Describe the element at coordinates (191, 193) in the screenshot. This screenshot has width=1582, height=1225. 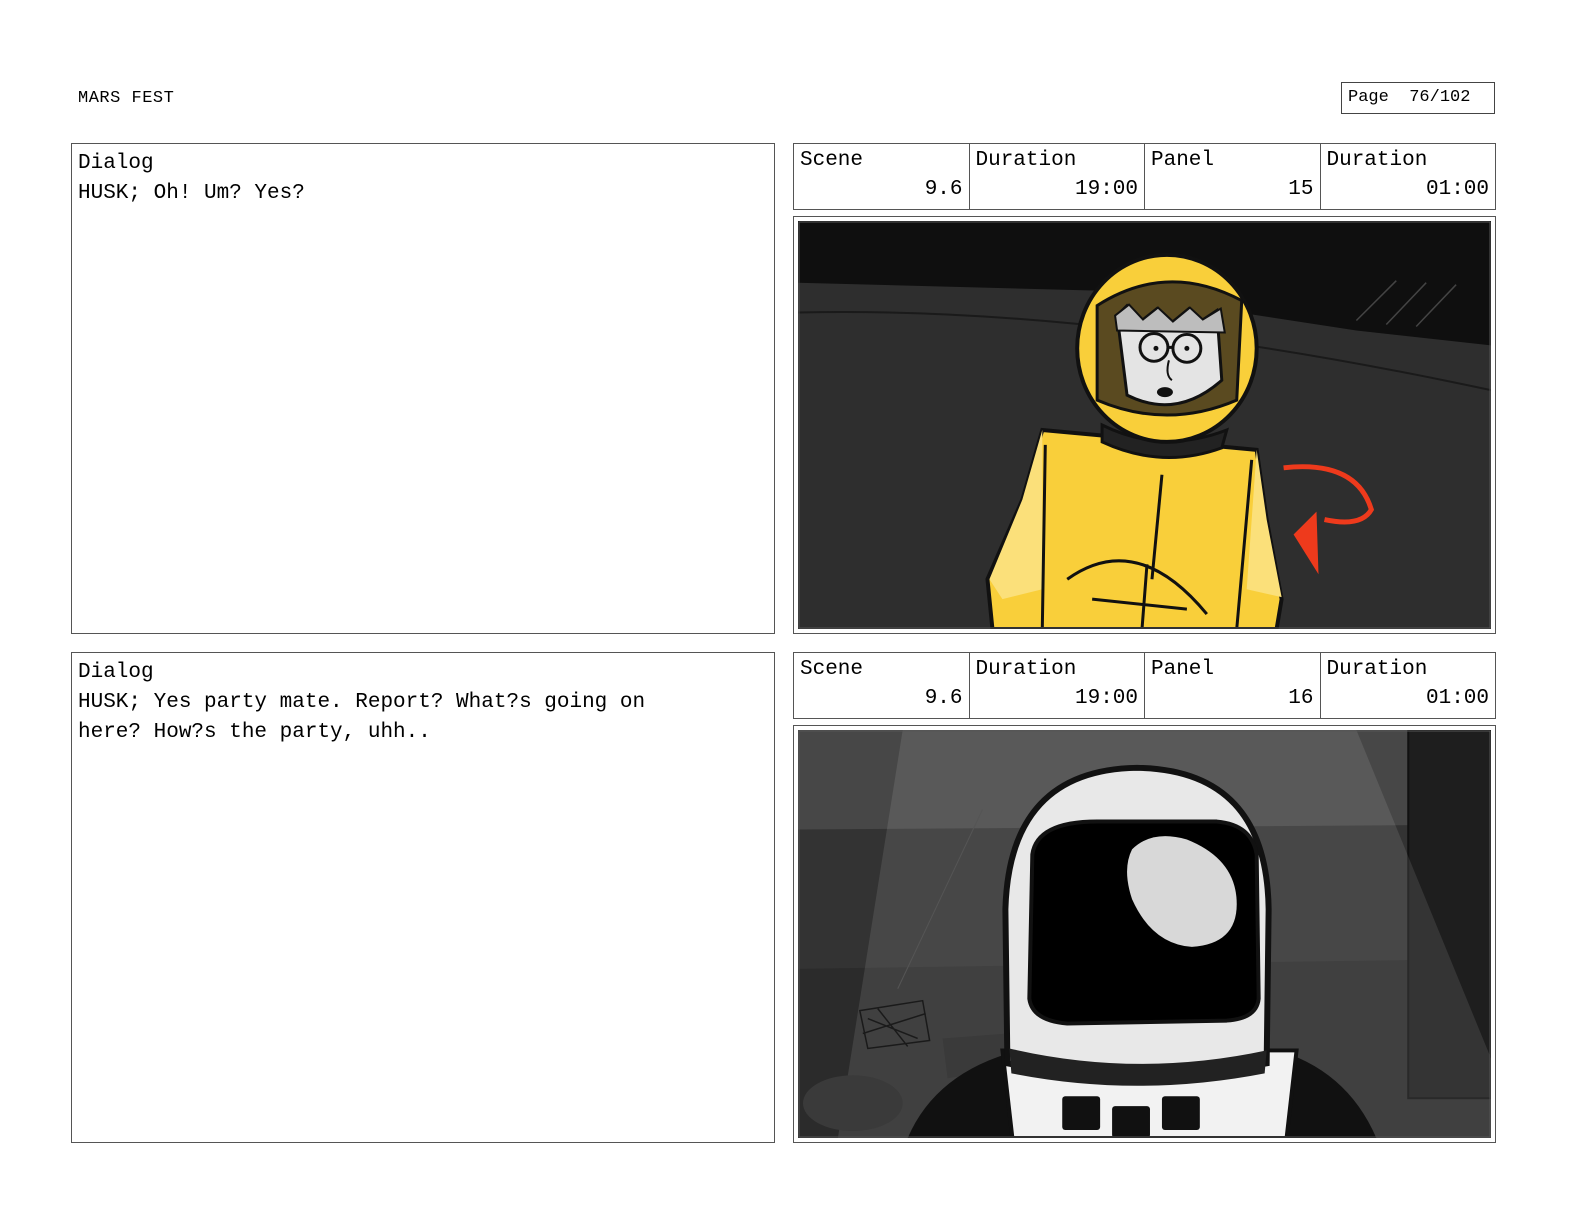
I see `dialog-text: HUSK; Oh! Um? Yes?` at that location.